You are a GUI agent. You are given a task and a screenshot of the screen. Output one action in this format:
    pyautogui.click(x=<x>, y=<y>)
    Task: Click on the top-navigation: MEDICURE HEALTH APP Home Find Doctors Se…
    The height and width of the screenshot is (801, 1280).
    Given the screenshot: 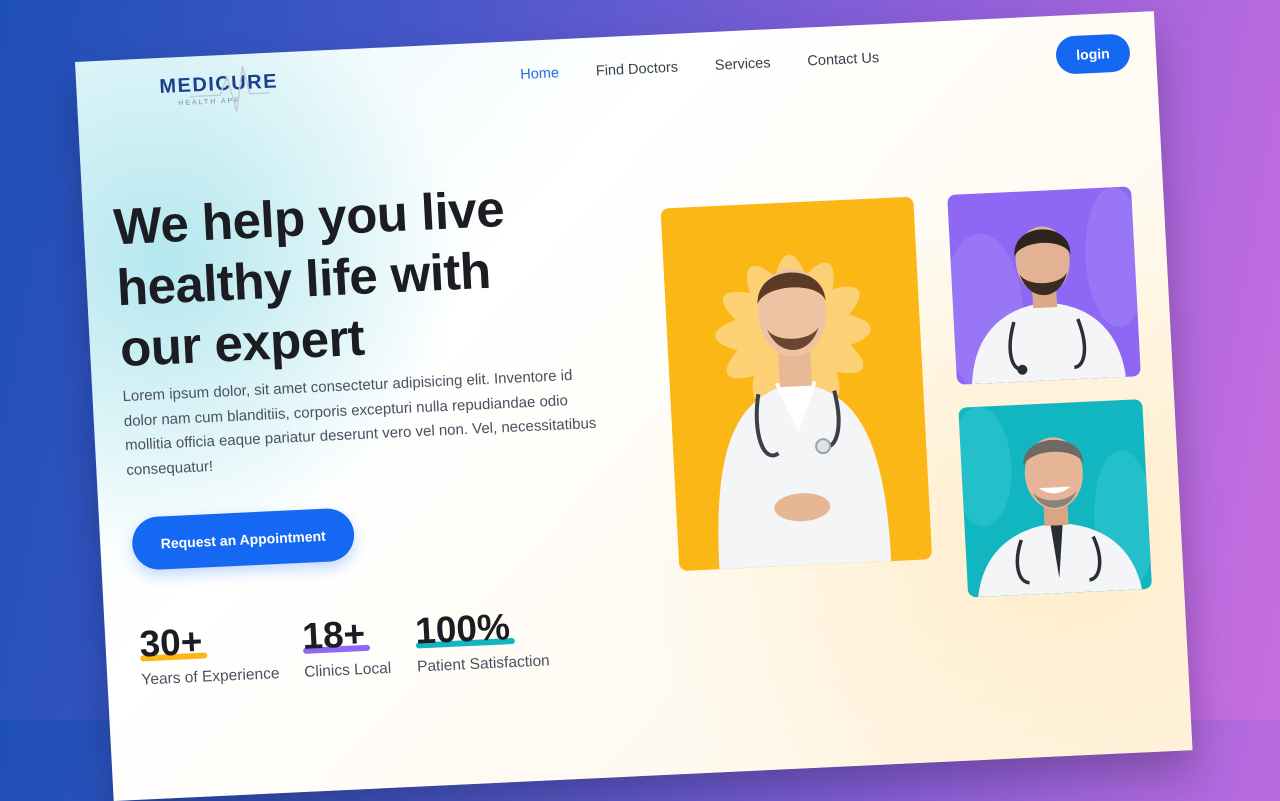 What is the action you would take?
    pyautogui.click(x=616, y=71)
    